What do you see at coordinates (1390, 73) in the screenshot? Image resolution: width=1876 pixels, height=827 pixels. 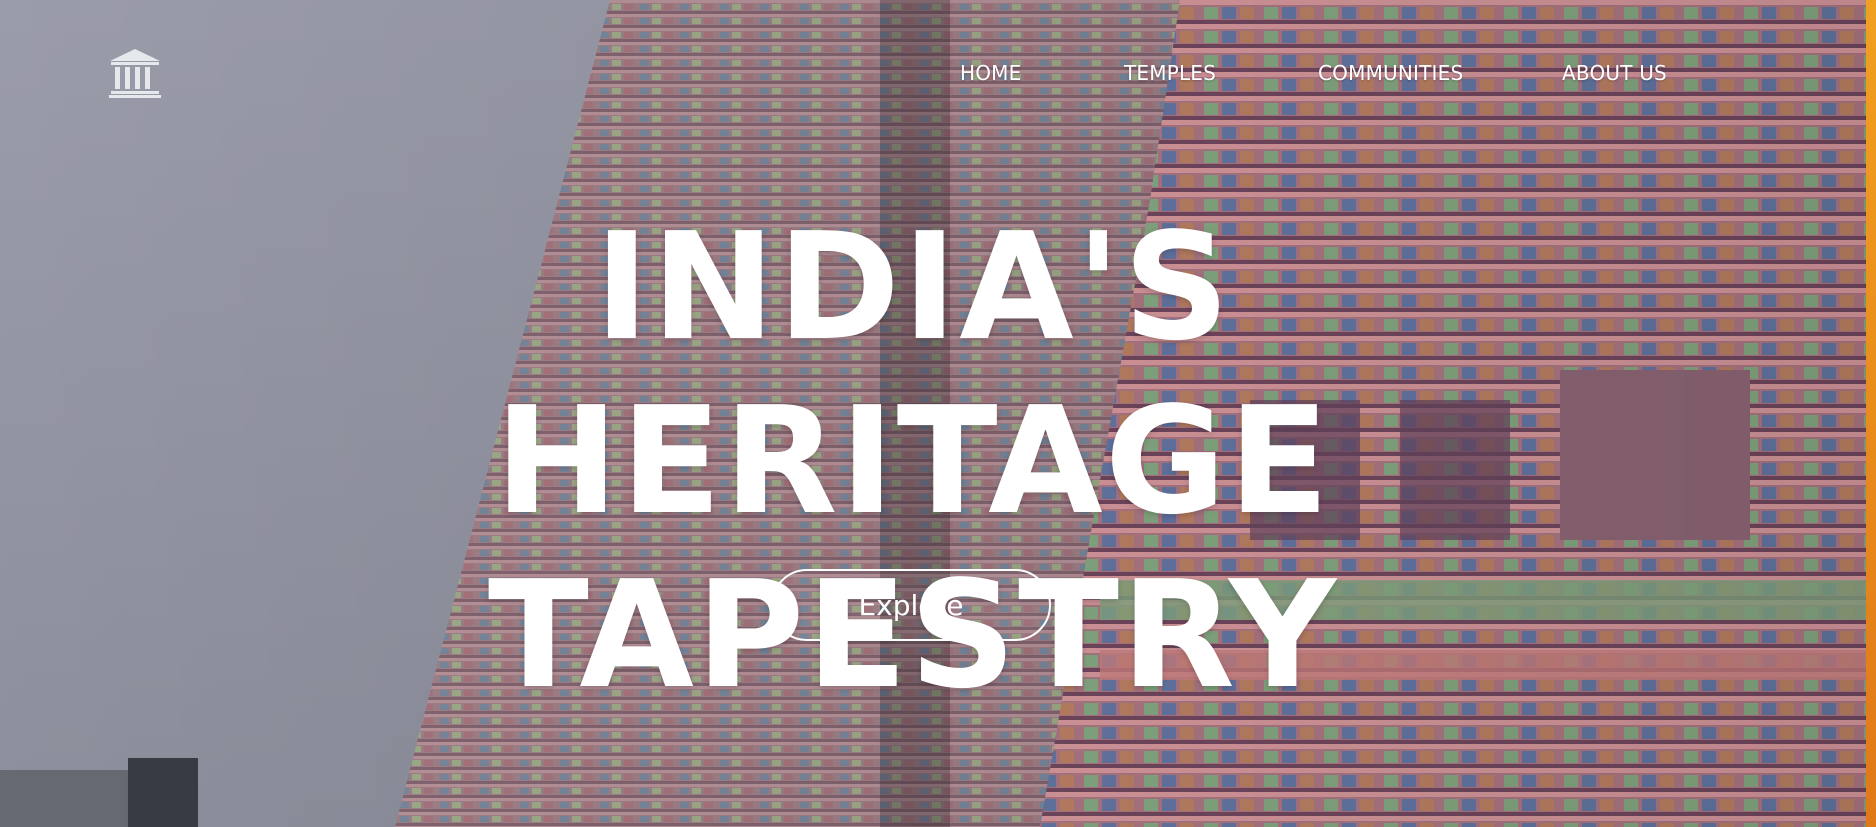 I see `nav-communities-link: COMMUNITIES` at bounding box center [1390, 73].